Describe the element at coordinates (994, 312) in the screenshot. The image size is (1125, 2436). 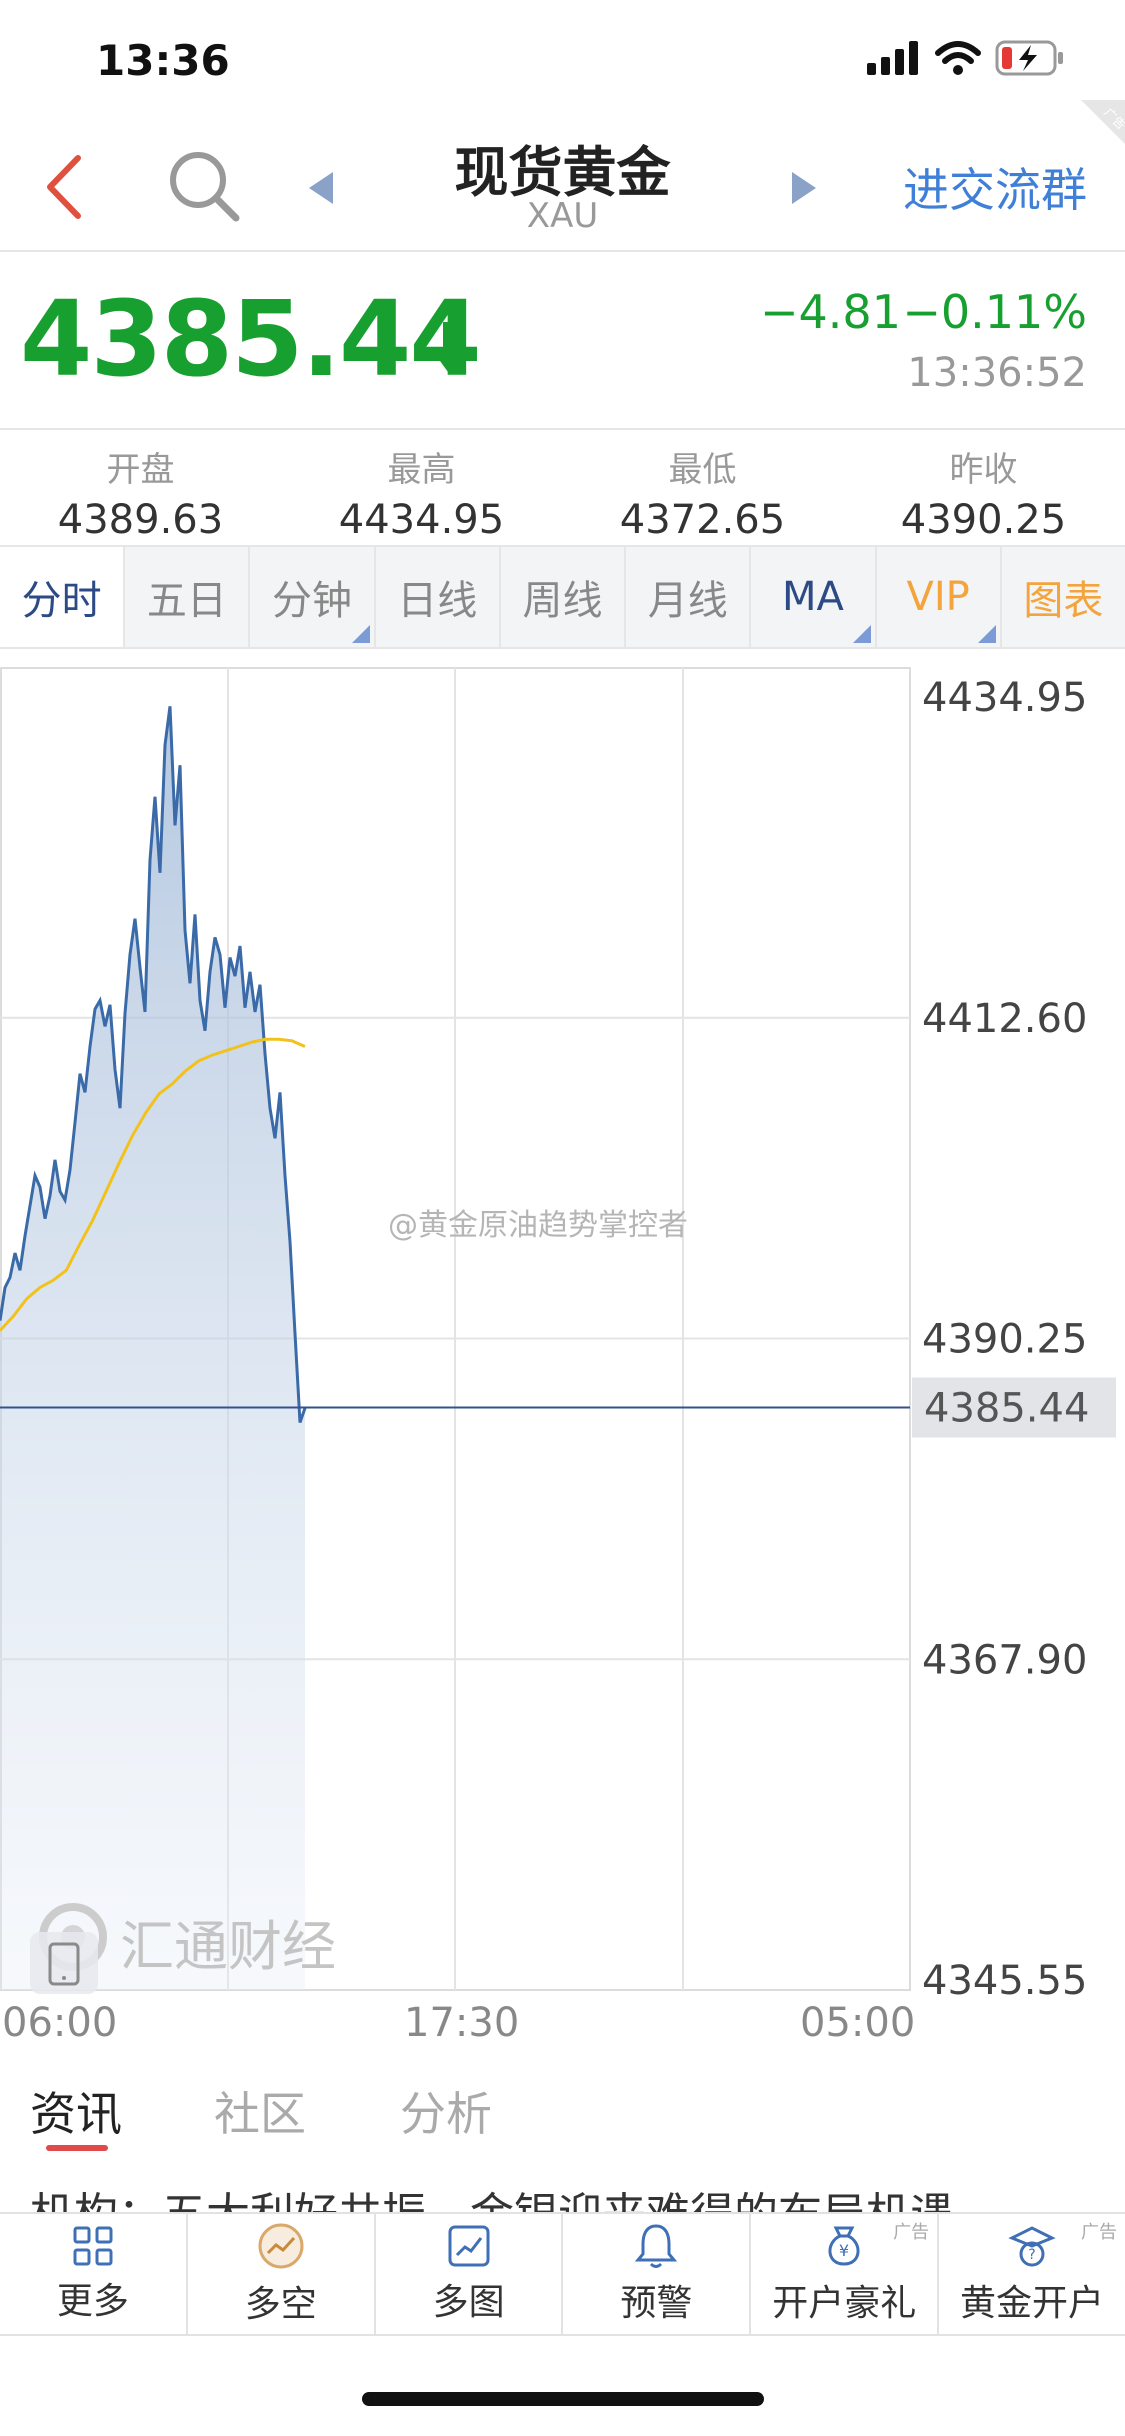
I see `price-change-percent: −0.11%` at that location.